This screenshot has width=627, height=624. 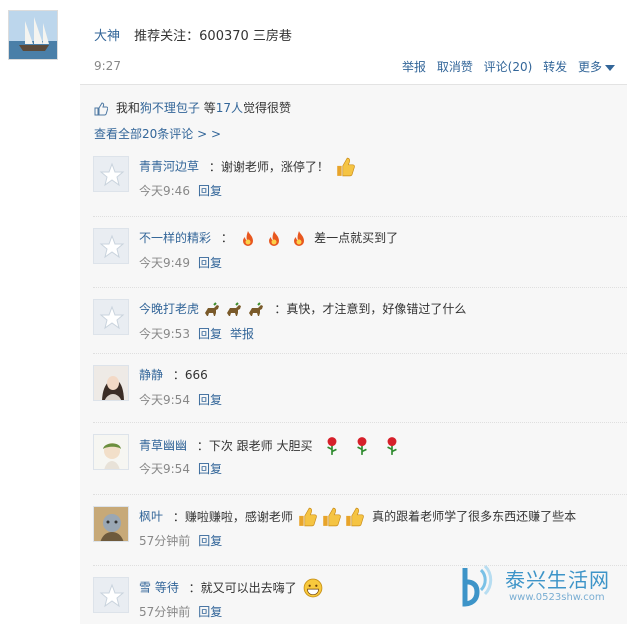 I want to click on comment-text-continued: 真的跟着老师学了很多东西还赚了些本, so click(x=474, y=516).